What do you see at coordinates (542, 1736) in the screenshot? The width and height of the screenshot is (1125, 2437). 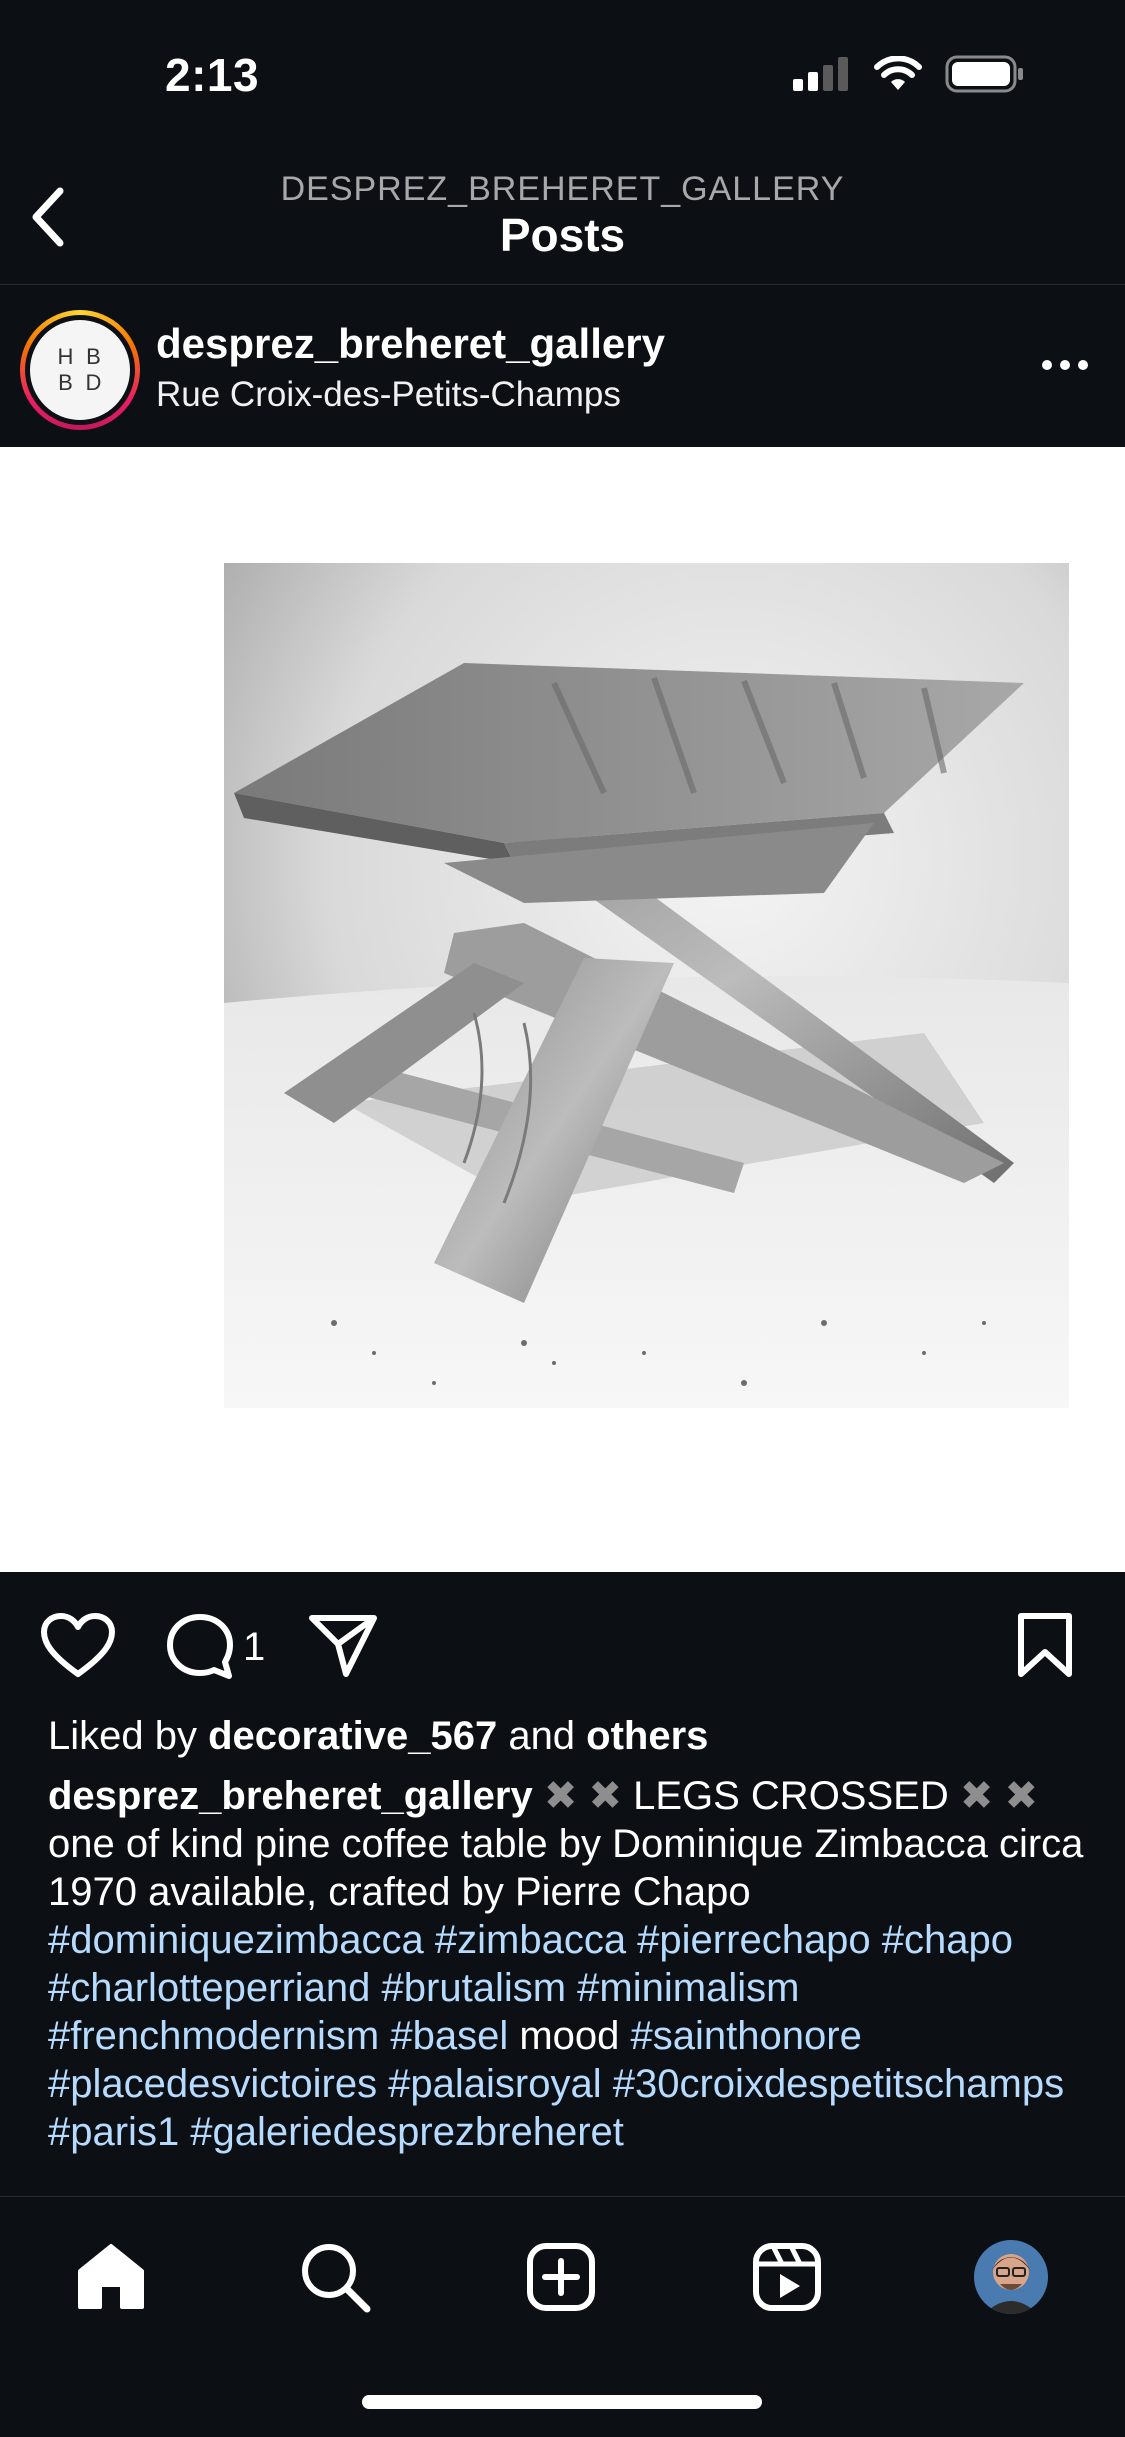 I see `likes-middle: and` at bounding box center [542, 1736].